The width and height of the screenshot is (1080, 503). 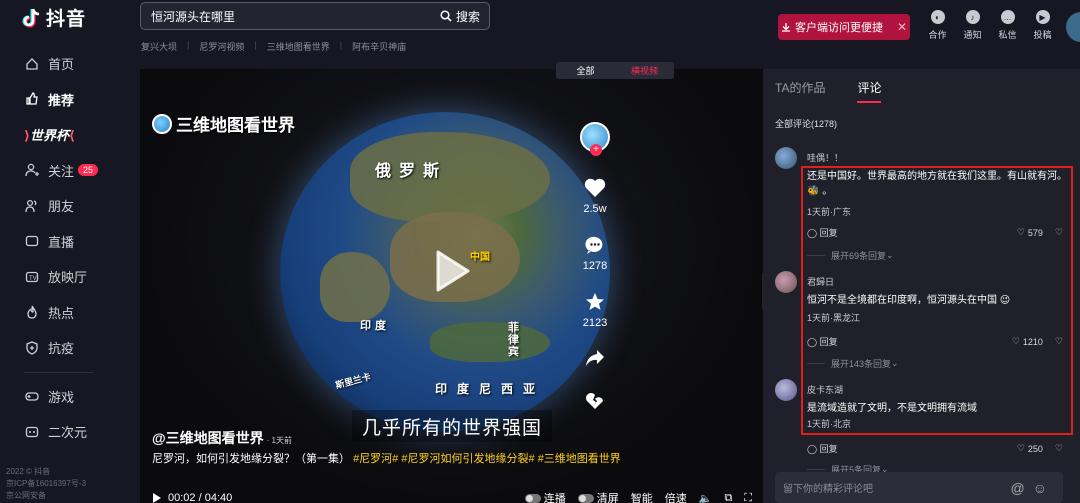 What do you see at coordinates (464, 16) in the screenshot?
I see `search-button: 搜索` at bounding box center [464, 16].